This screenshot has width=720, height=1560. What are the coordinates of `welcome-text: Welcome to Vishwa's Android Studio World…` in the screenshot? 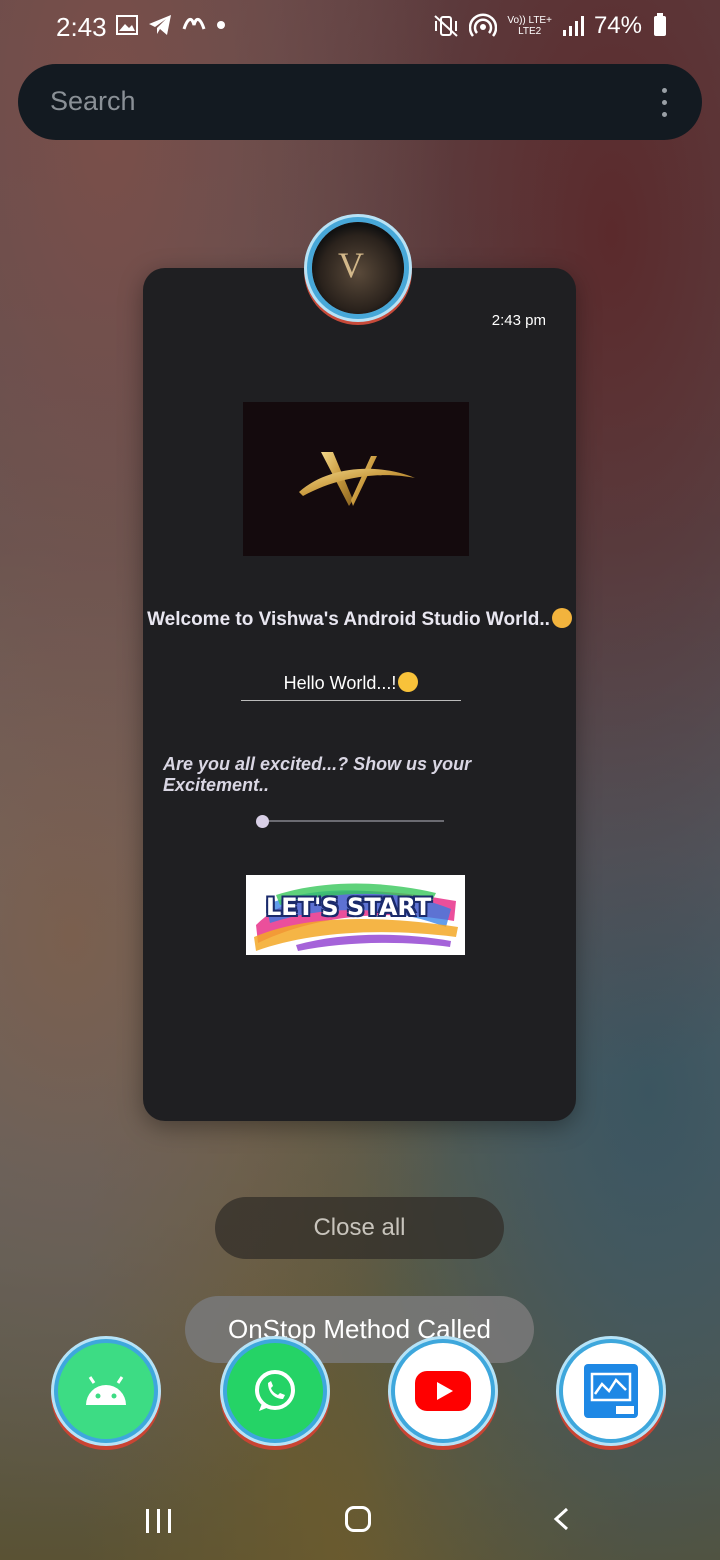 It's located at (359, 619).